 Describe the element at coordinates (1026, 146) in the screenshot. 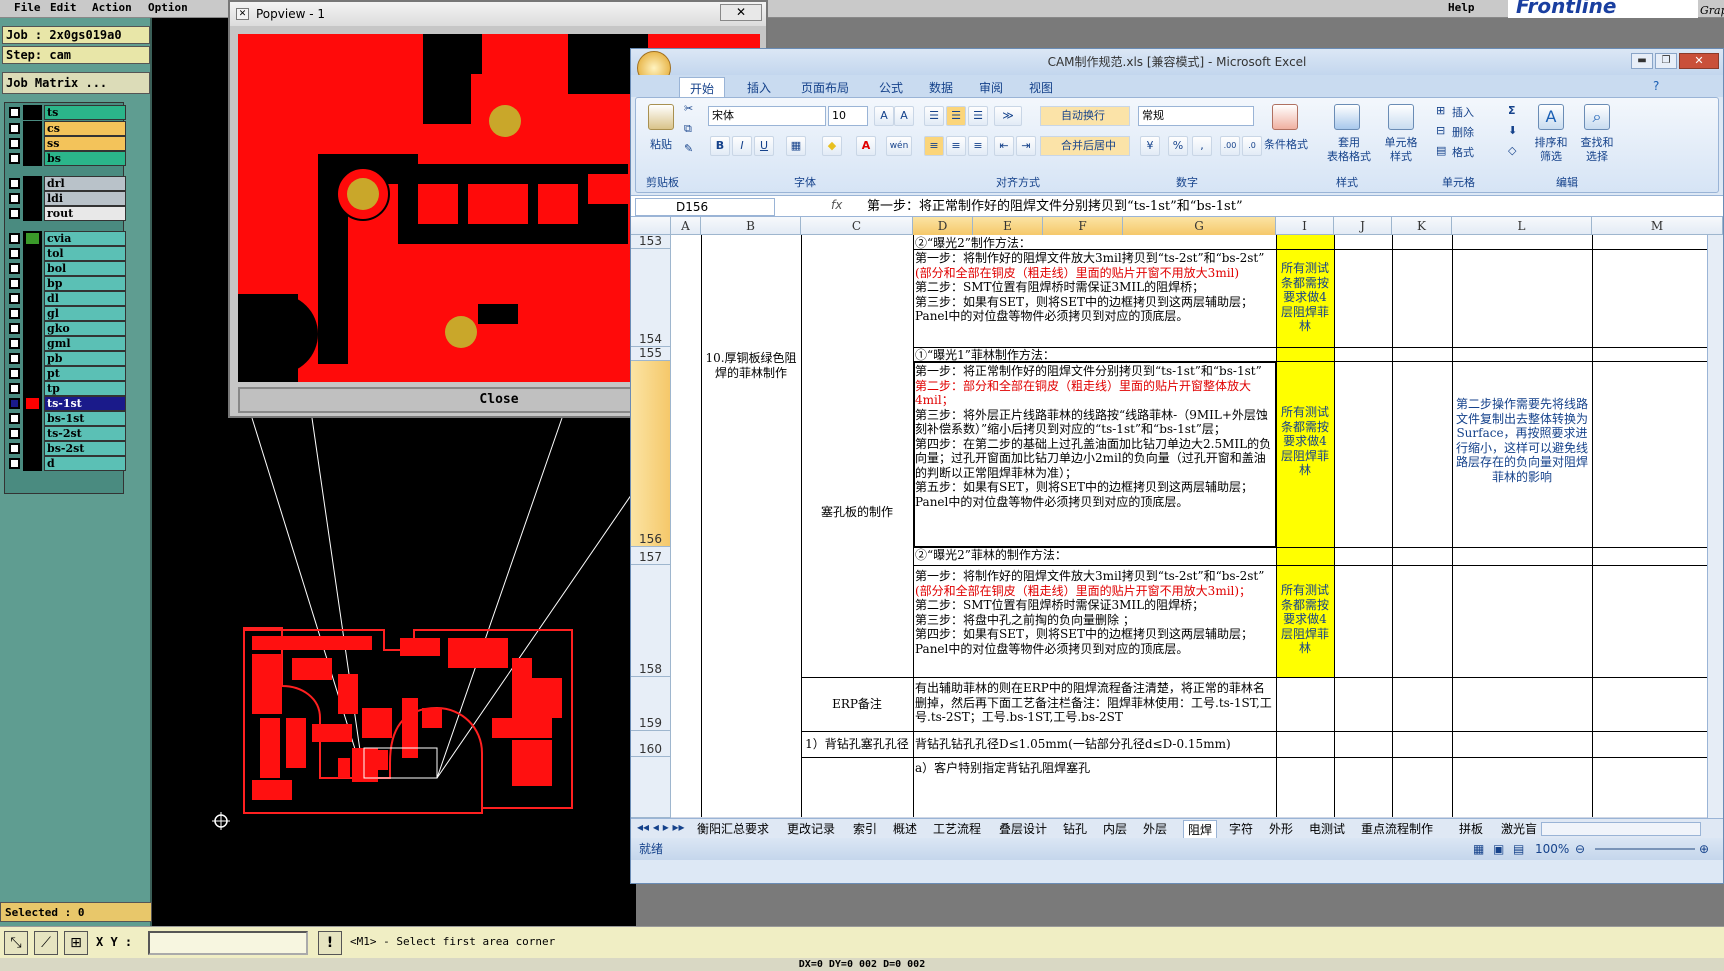

I see `increase-indent-icon: ⇥` at that location.